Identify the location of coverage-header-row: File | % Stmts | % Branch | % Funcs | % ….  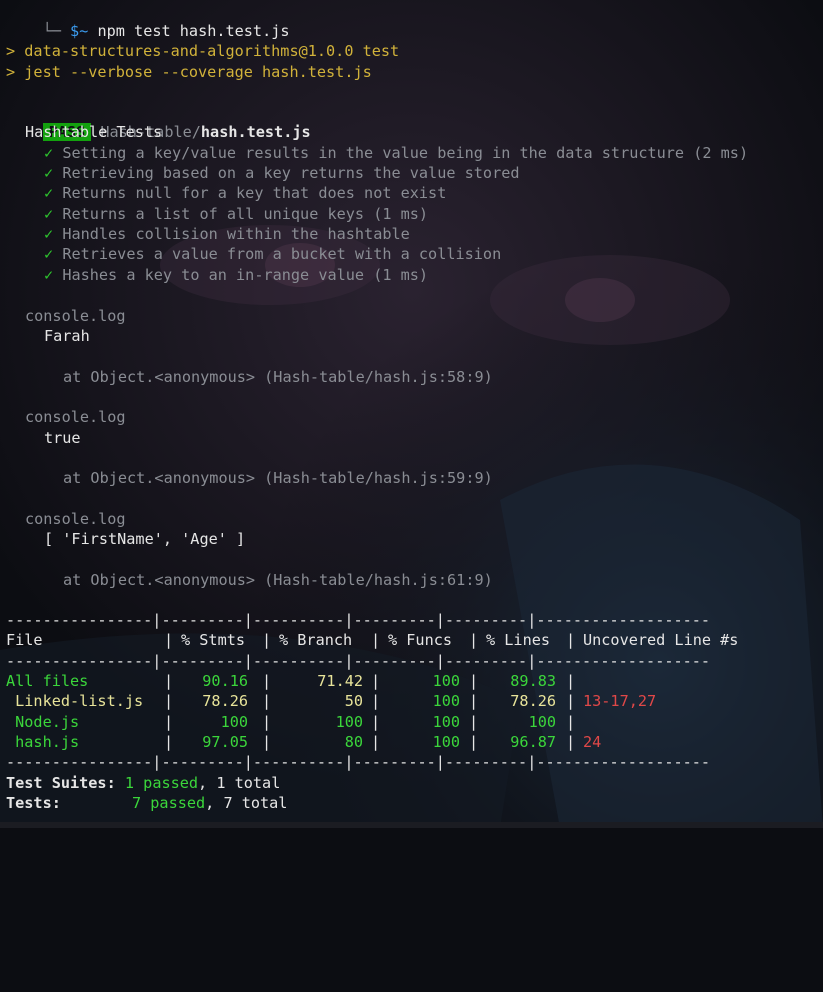
(372, 640).